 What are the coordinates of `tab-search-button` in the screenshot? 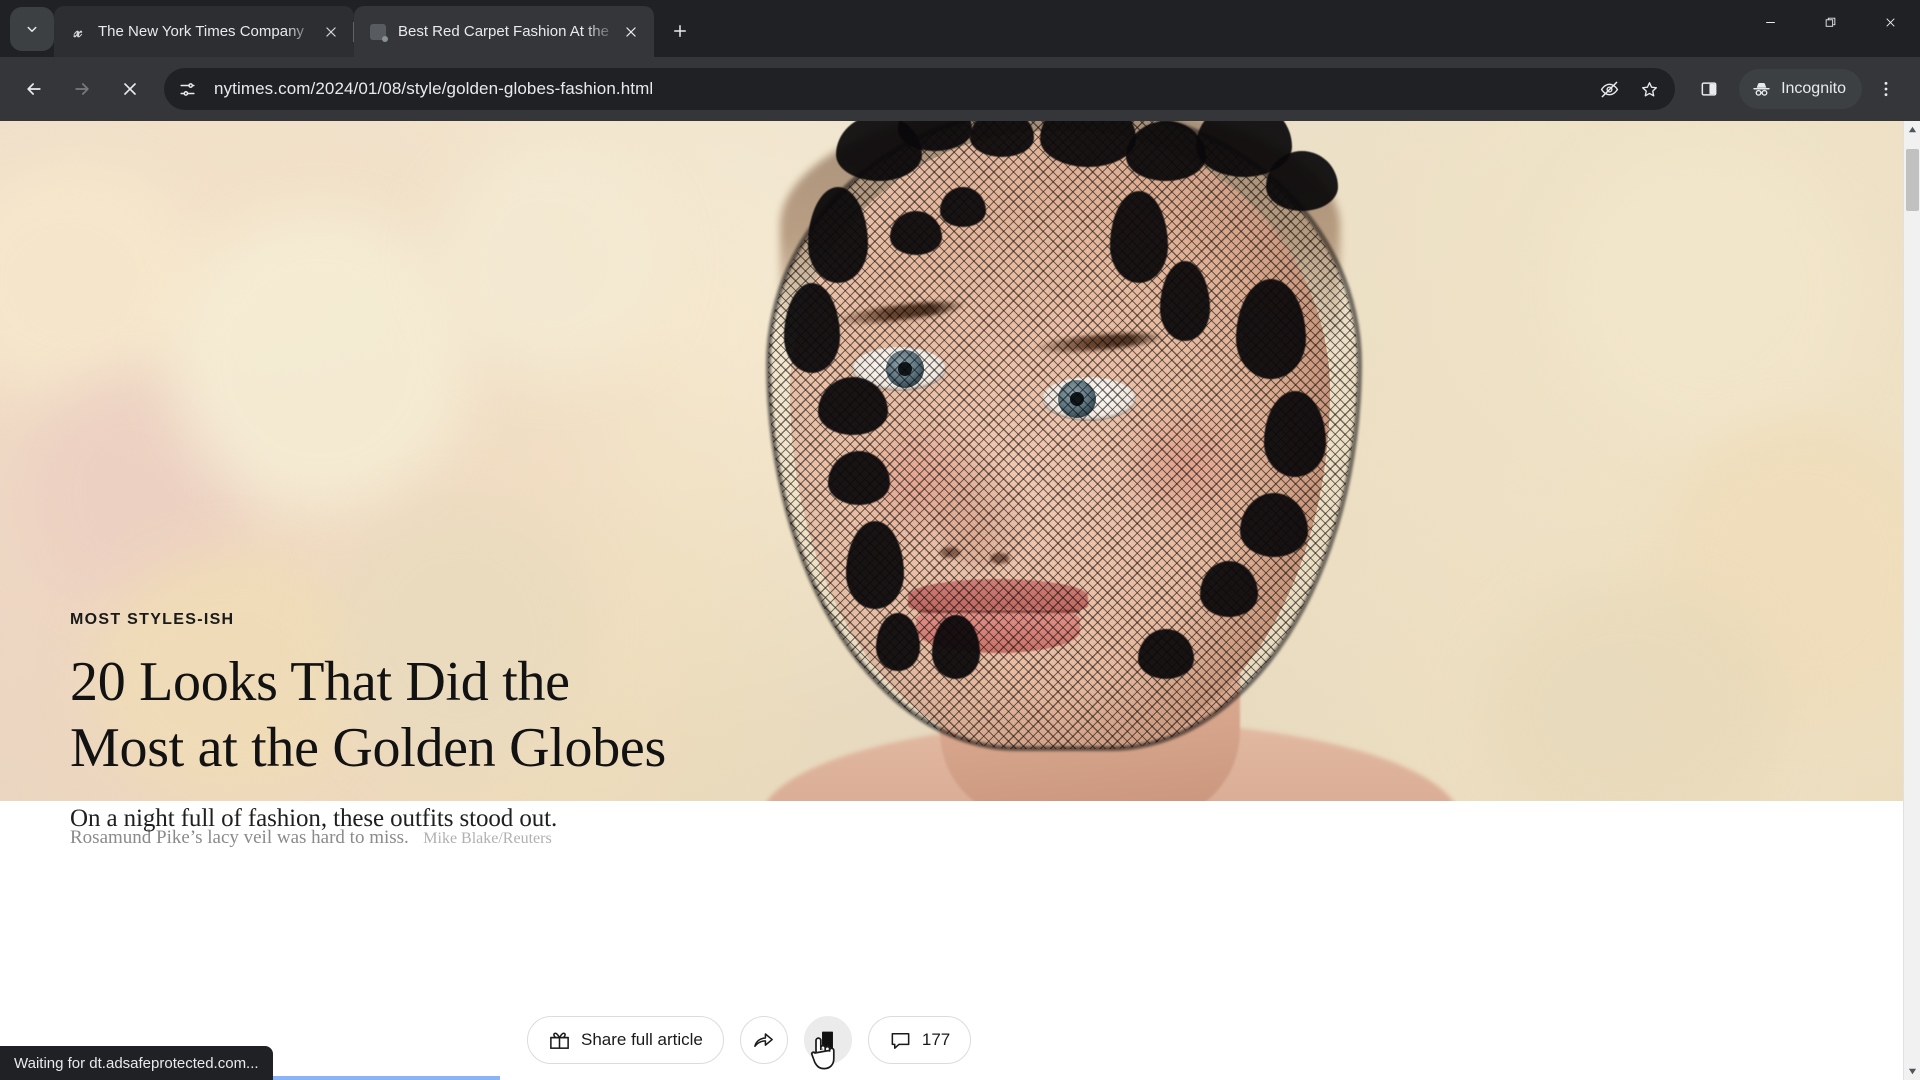 It's located at (32, 29).